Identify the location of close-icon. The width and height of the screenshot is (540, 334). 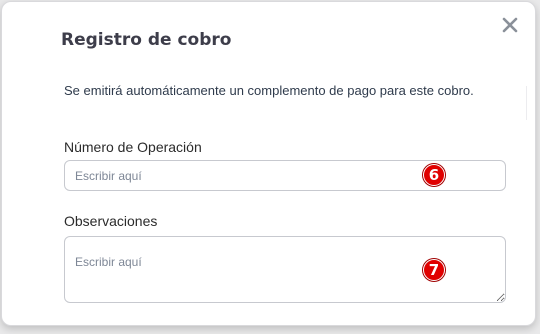
(510, 25).